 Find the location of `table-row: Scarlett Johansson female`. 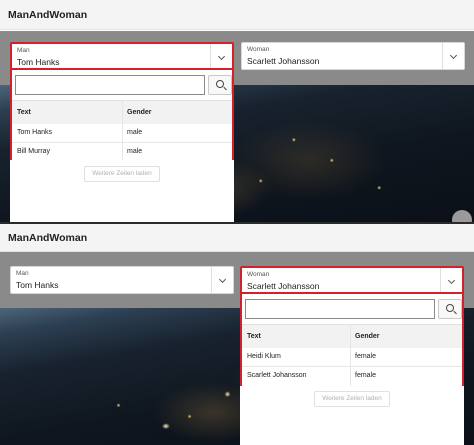

table-row: Scarlett Johansson female is located at coordinates (352, 376).